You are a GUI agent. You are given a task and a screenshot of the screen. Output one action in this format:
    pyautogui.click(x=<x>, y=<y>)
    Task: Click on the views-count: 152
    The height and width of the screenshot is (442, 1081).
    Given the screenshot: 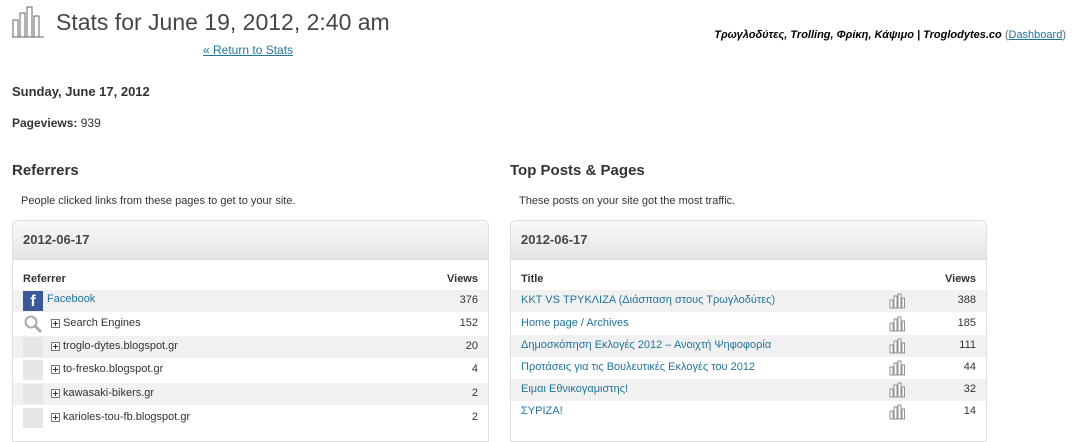 What is the action you would take?
    pyautogui.click(x=468, y=323)
    